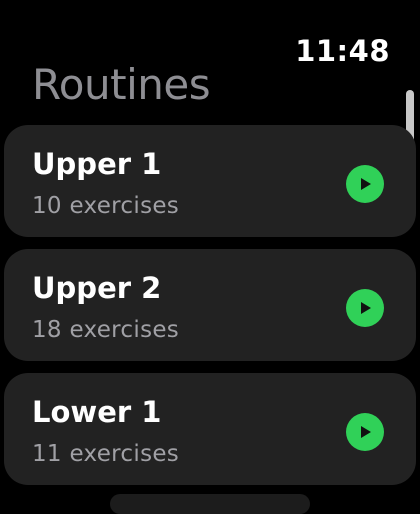 This screenshot has height=514, width=420. Describe the element at coordinates (97, 288) in the screenshot. I see `routine-name: Upper 2` at that location.